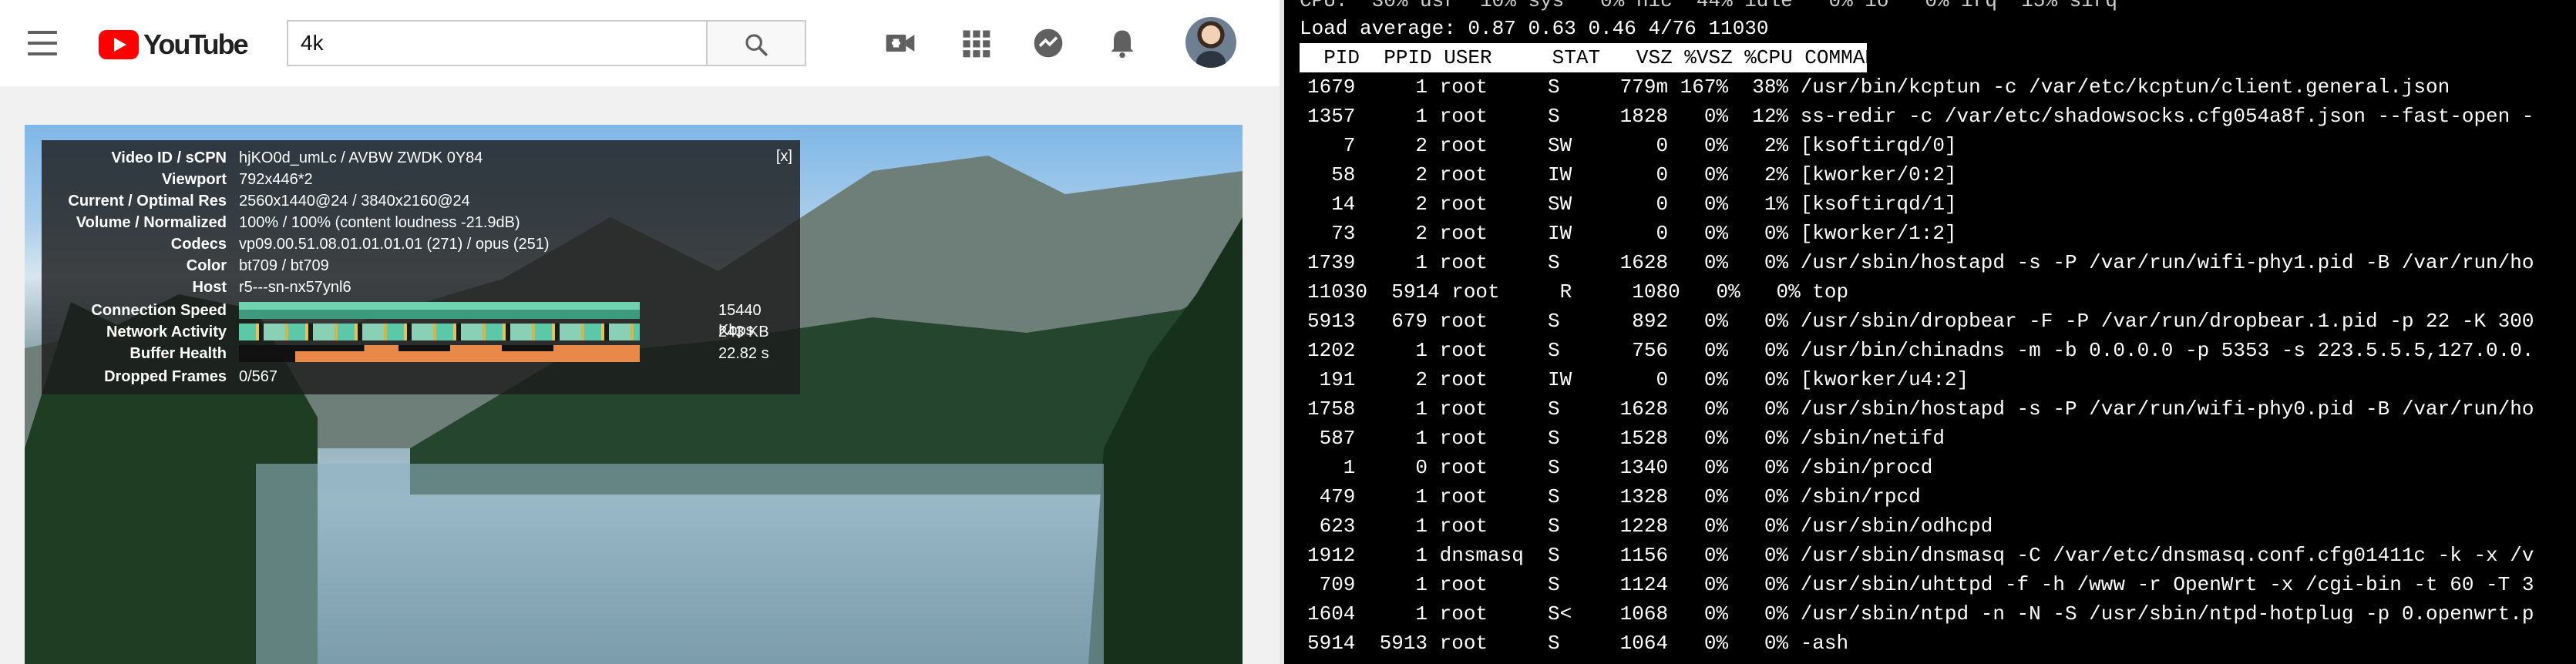 This screenshot has width=2576, height=664. What do you see at coordinates (165, 376) in the screenshot?
I see `stats-label: Dropped Frames` at bounding box center [165, 376].